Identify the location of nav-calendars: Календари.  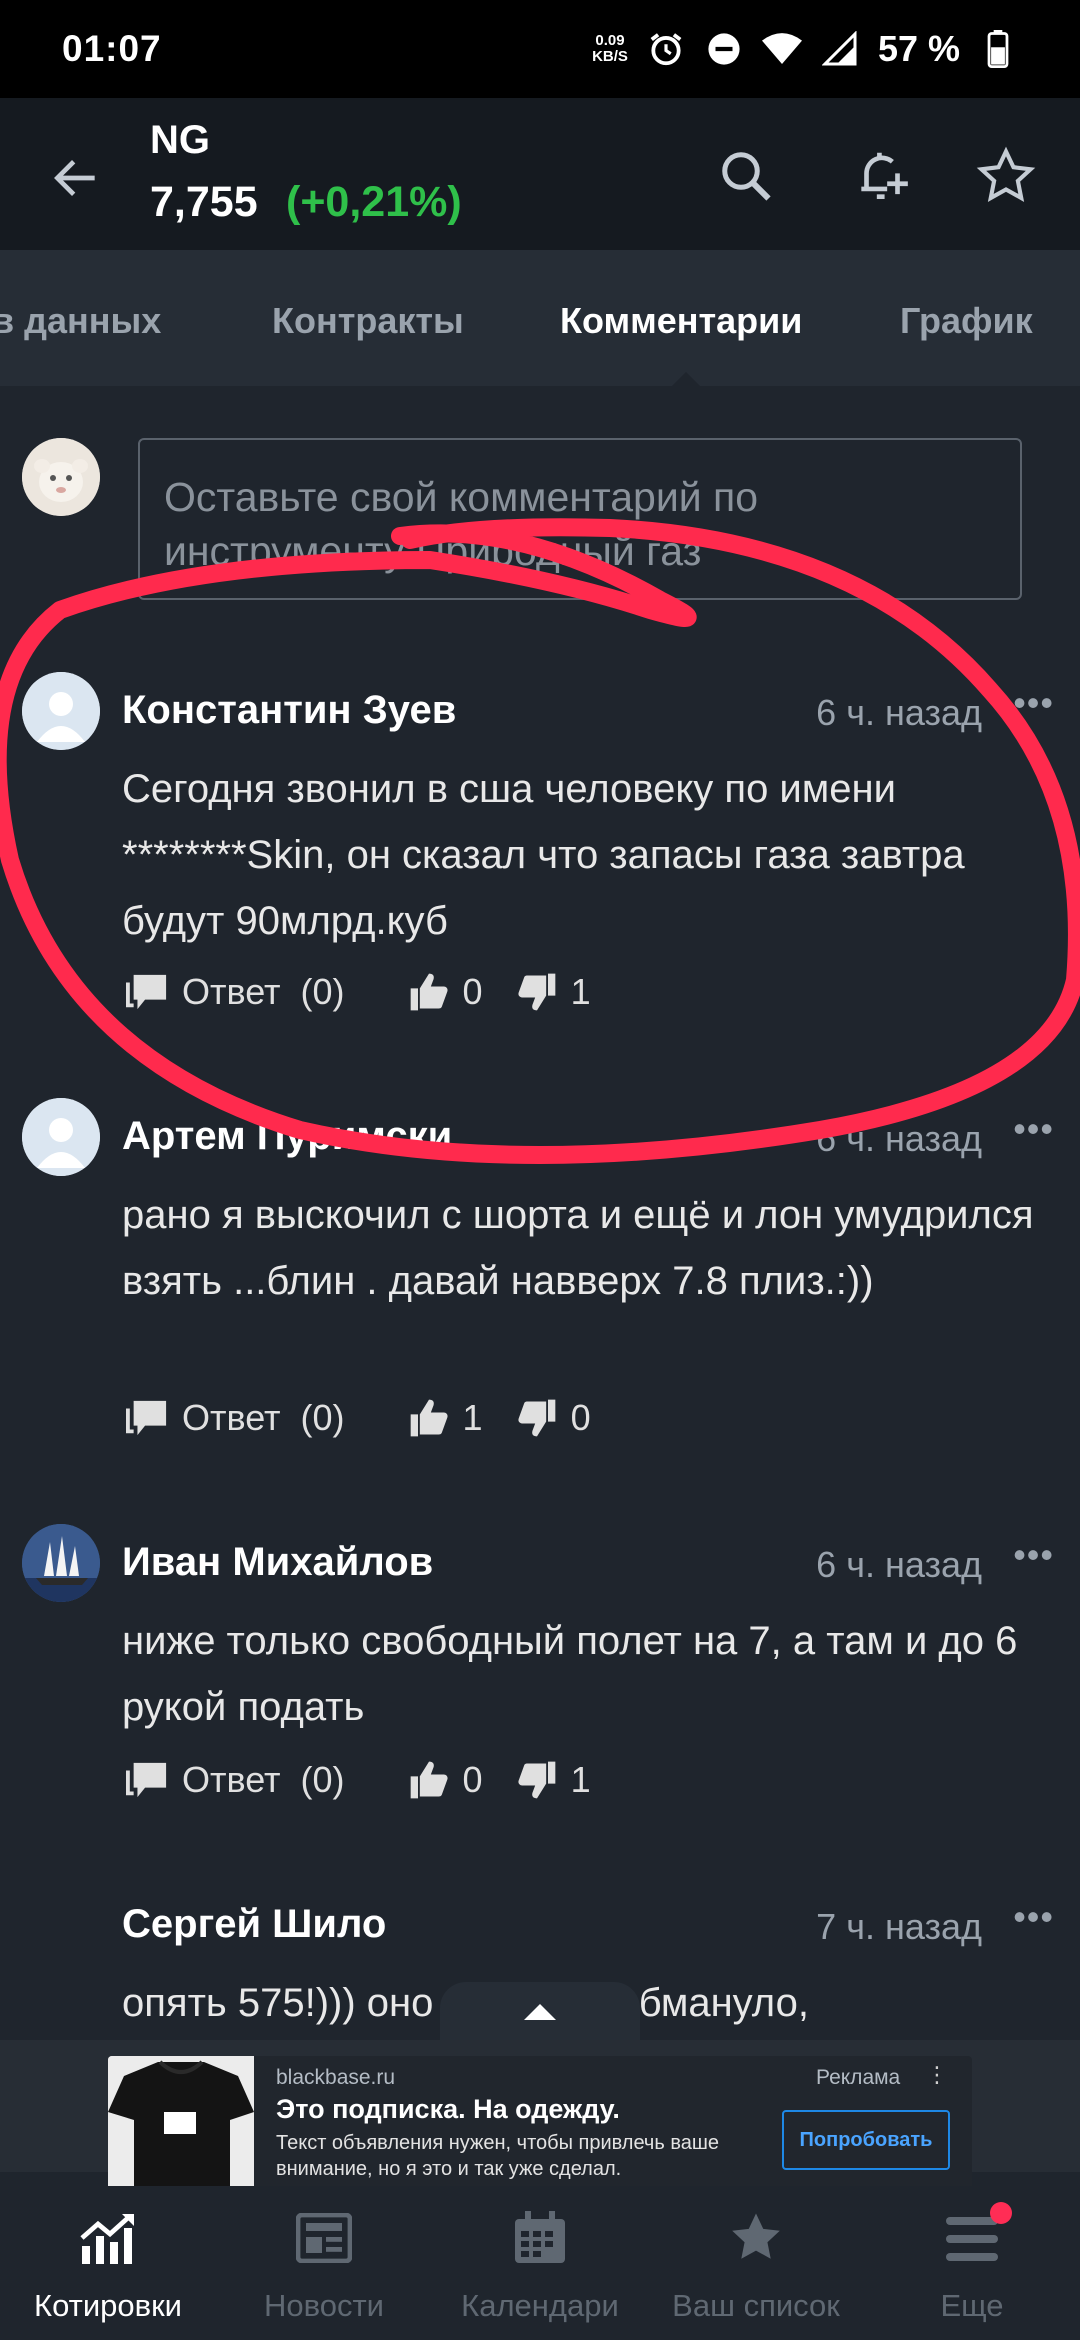
(540, 2263).